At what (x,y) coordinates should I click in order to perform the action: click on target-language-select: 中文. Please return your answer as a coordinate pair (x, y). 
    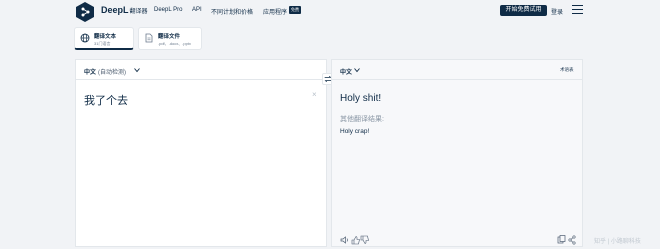
    Looking at the image, I should click on (346, 71).